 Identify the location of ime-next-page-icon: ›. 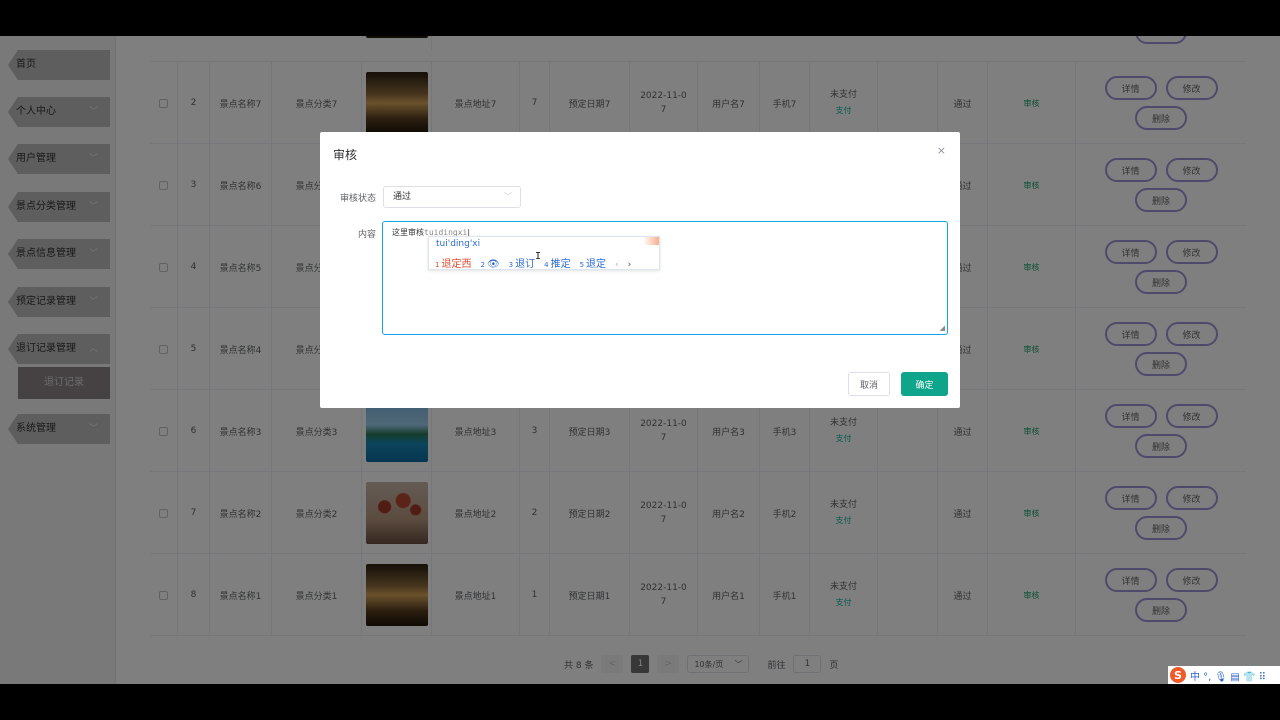
(630, 265).